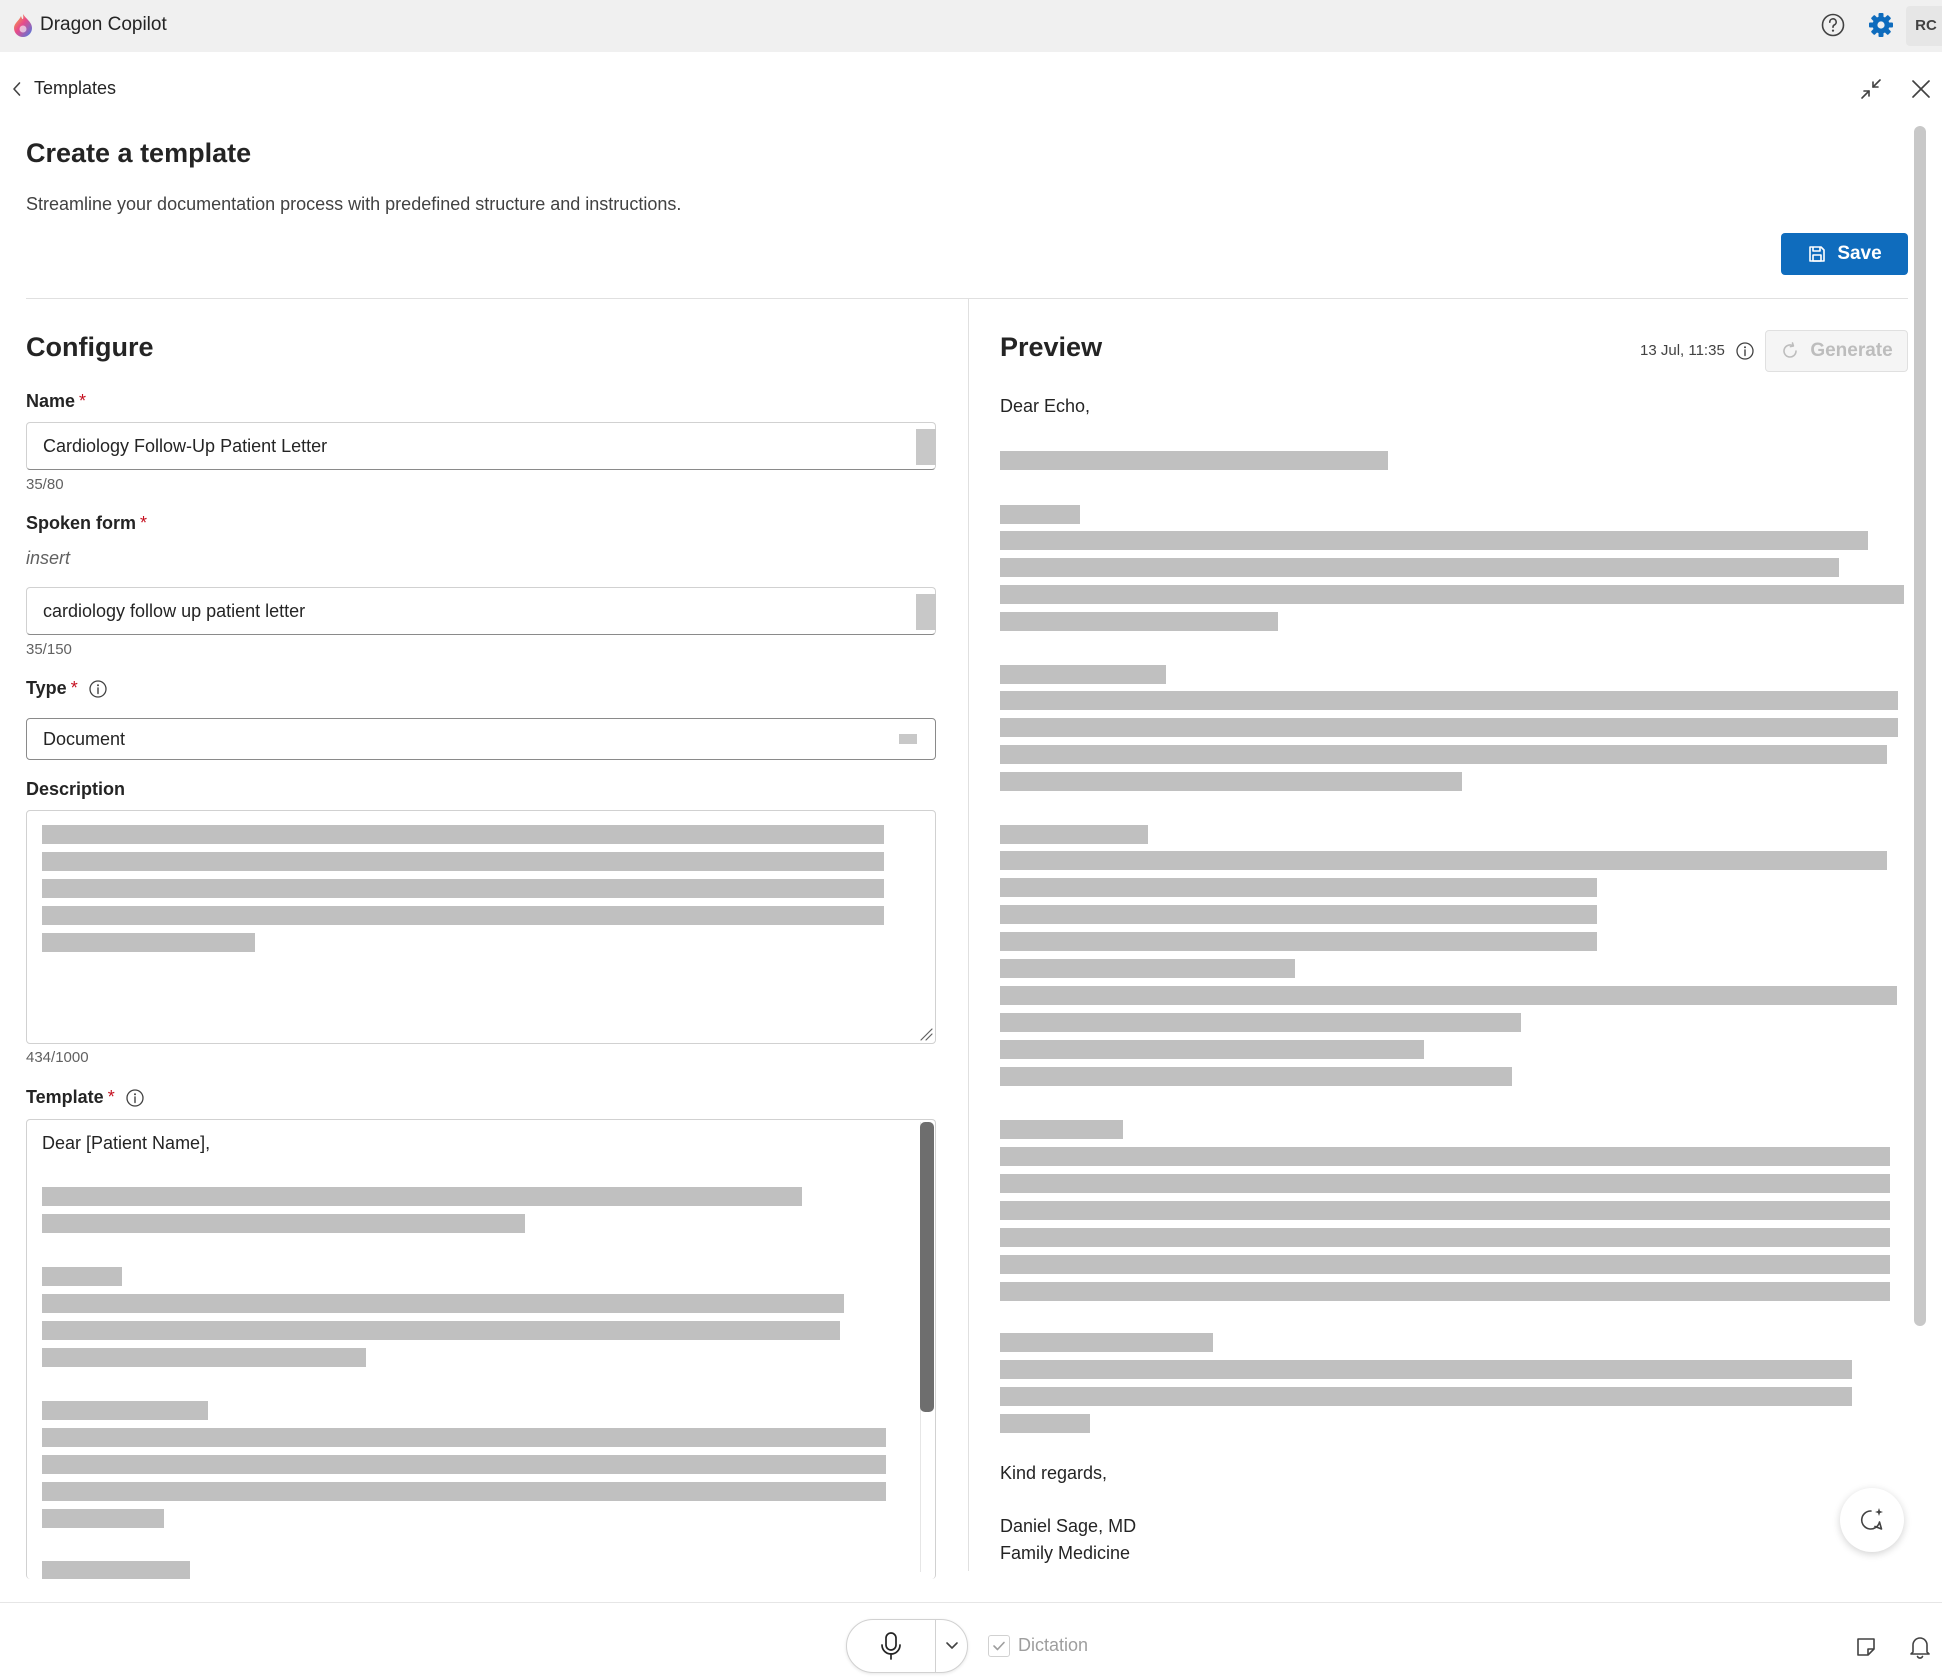  I want to click on name-input-value: Cardiology Follow-Up Patient Letter, so click(185, 446).